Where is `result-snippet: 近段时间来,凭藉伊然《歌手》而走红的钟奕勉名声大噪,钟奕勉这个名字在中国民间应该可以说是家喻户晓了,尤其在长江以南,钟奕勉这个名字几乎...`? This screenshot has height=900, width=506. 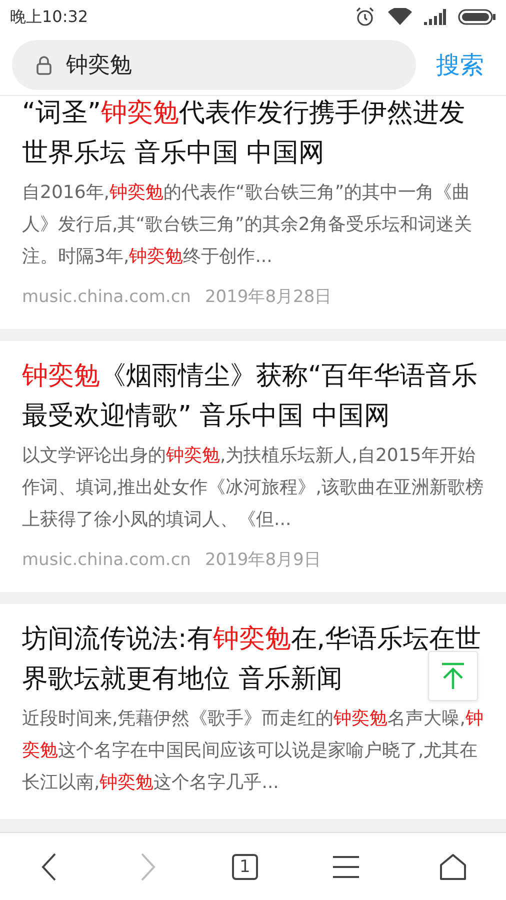
result-snippet: 近段时间来,凭藉伊然《歌手》而走红的钟奕勉名声大噪,钟奕勉这个名字在中国民间应该可以说是家喻户晓了,尤其在长江以南,钟奕勉这个名字几乎... is located at coordinates (253, 751).